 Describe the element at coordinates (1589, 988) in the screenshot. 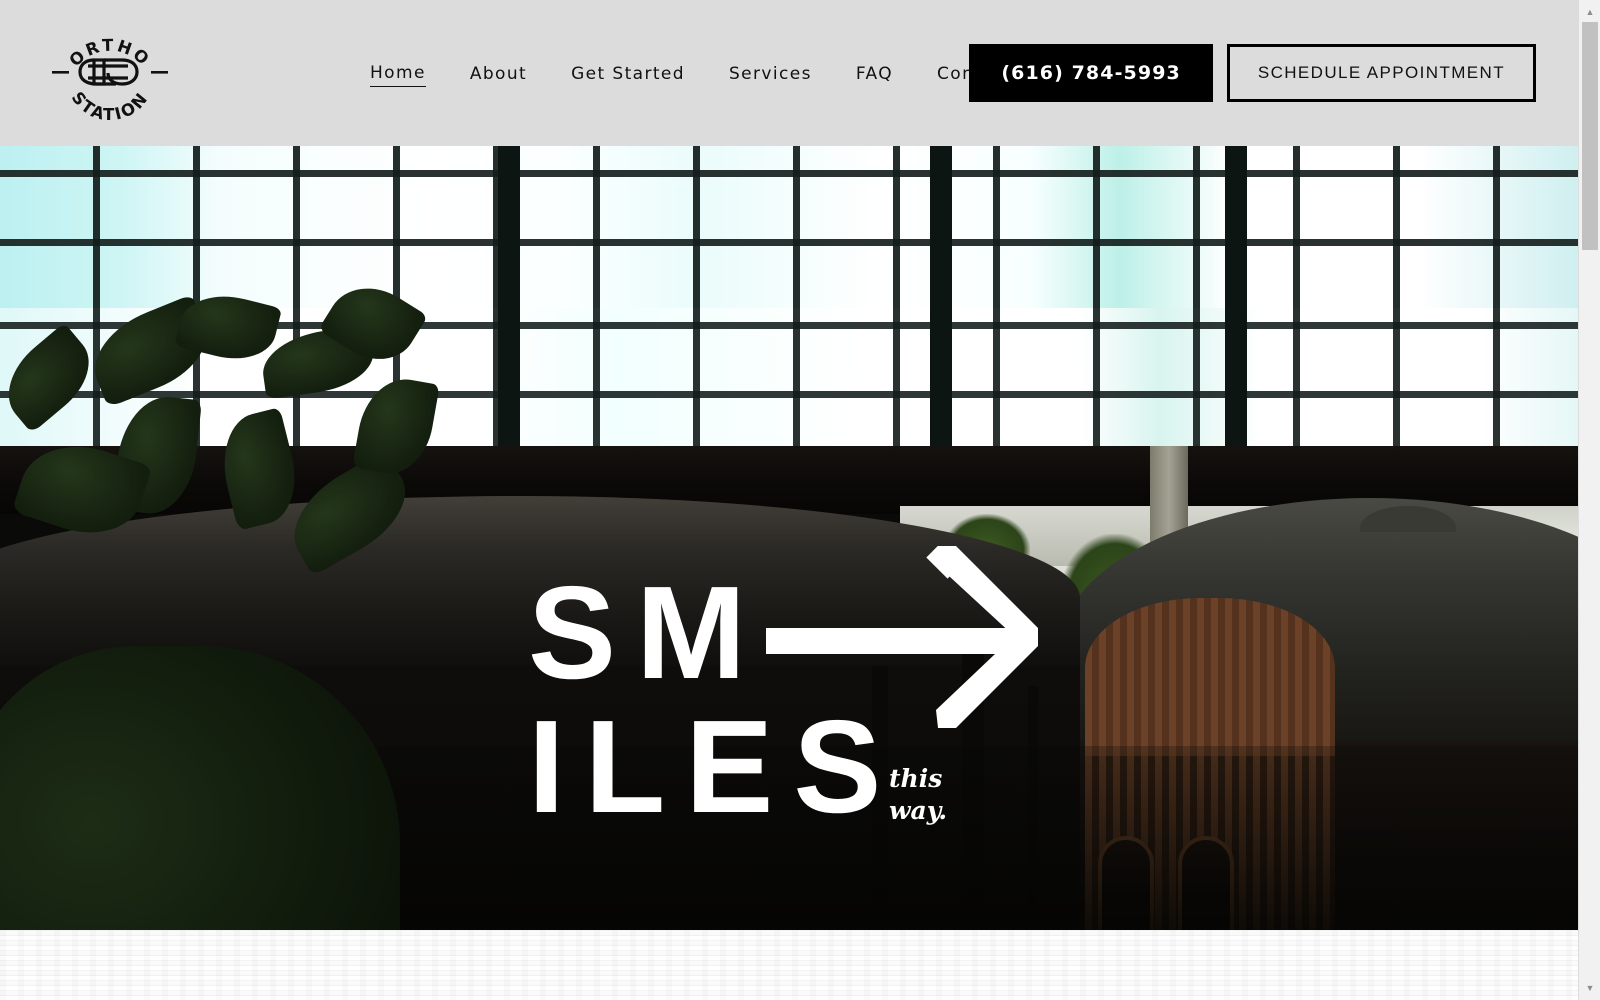

I see `scrollbar-down-arrow: ▼` at that location.